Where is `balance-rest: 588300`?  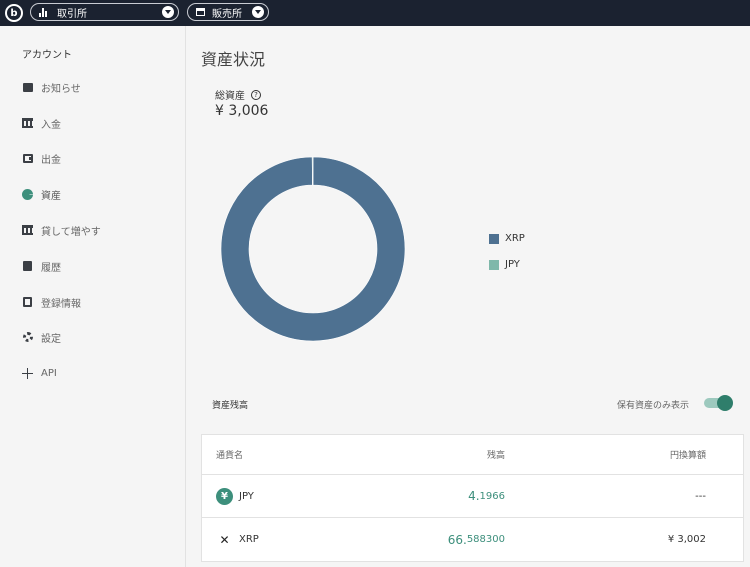
balance-rest: 588300 is located at coordinates (485, 539).